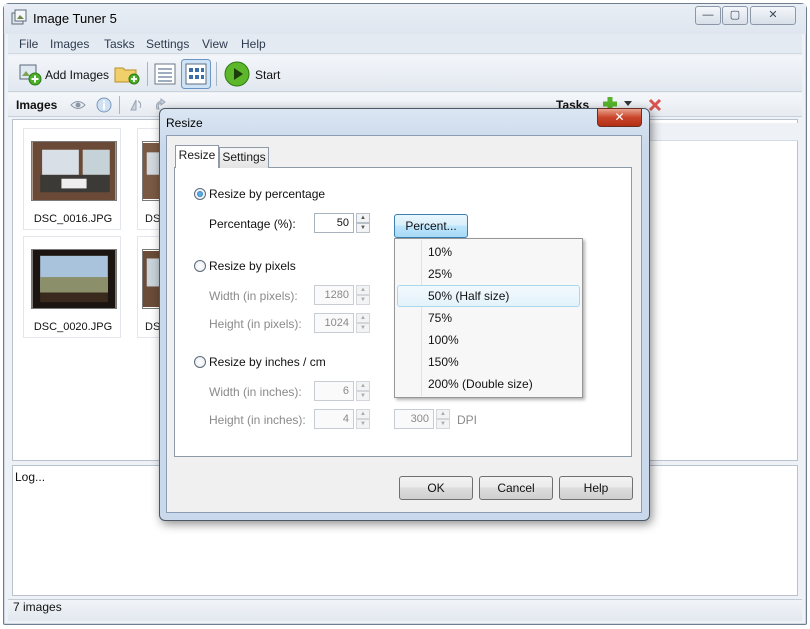  What do you see at coordinates (405, 44) in the screenshot?
I see `menu-bar: File Images Tasks Settings View Help` at bounding box center [405, 44].